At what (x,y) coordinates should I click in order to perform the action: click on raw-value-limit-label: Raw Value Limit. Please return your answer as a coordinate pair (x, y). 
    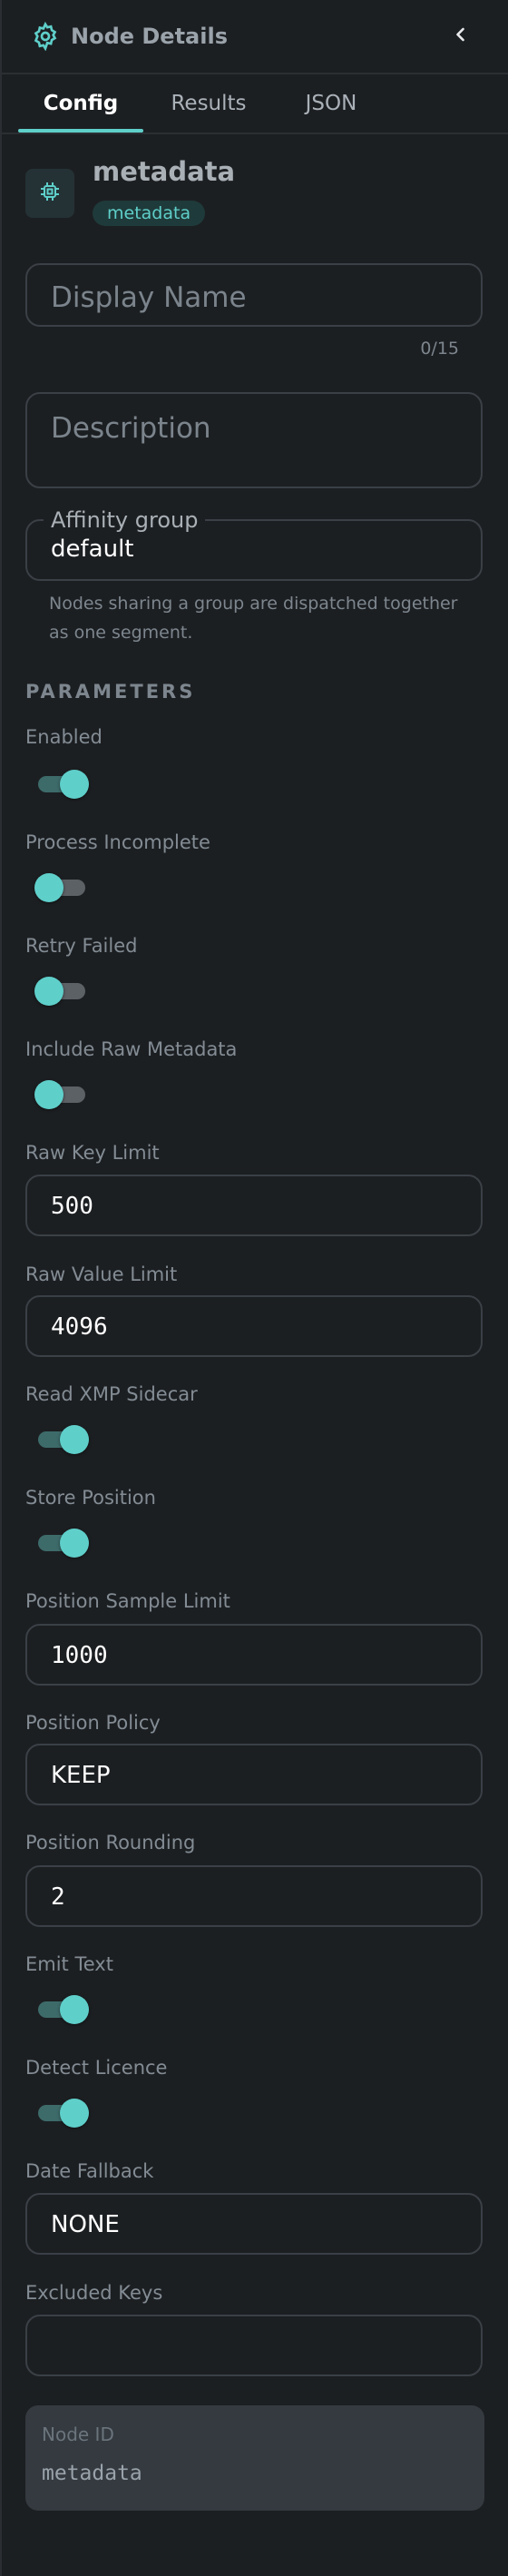
    Looking at the image, I should click on (102, 1274).